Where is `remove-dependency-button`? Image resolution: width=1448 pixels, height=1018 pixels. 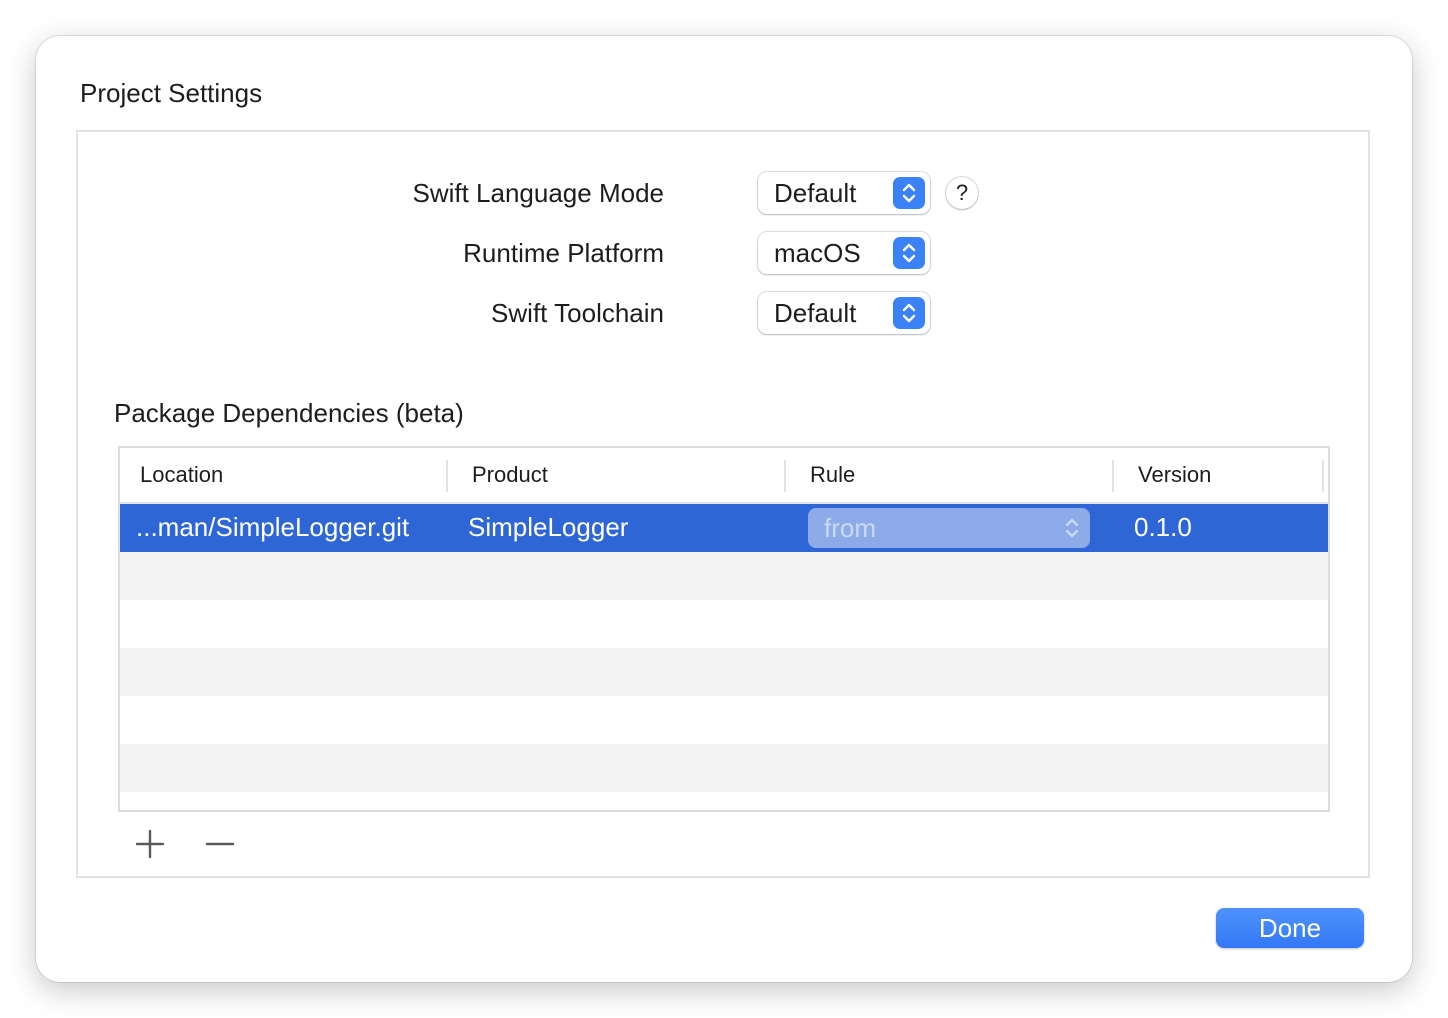
remove-dependency-button is located at coordinates (220, 844).